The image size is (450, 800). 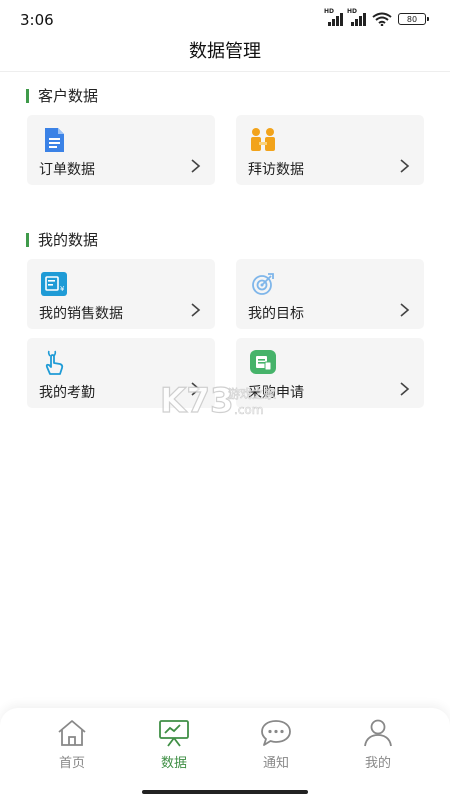 What do you see at coordinates (377, 763) in the screenshot?
I see `tab-label: 我的` at bounding box center [377, 763].